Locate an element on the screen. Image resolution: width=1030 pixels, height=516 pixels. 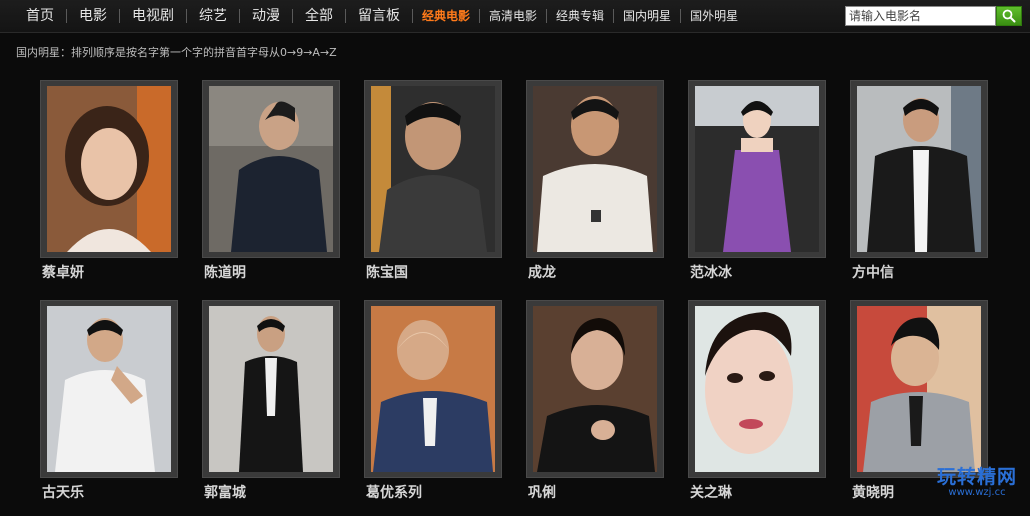
star-card: 葛优系列 is located at coordinates (434, 401).